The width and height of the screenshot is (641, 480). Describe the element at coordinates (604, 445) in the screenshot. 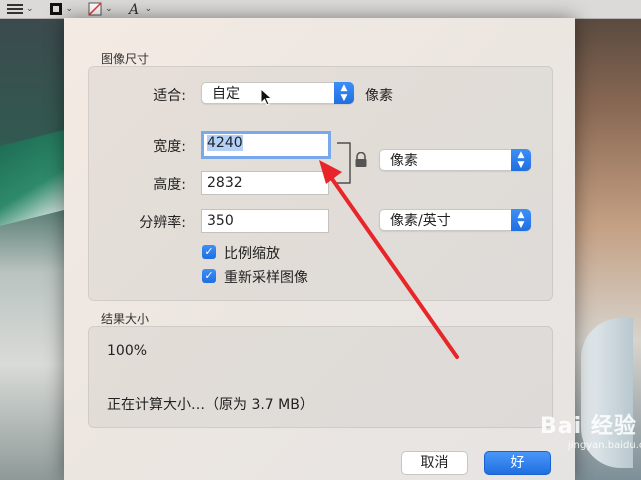

I see `watermark-url: jingyan.baidu.com` at that location.